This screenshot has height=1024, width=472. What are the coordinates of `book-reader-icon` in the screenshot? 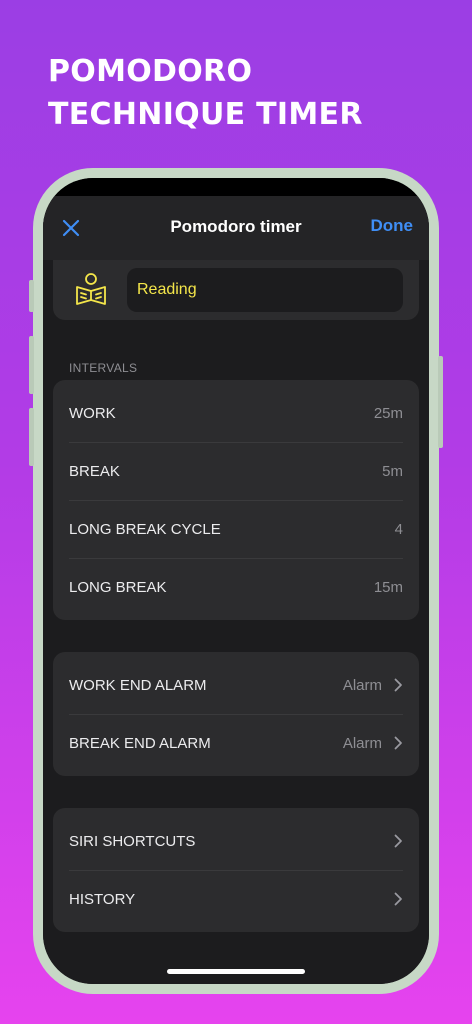 It's located at (91, 289).